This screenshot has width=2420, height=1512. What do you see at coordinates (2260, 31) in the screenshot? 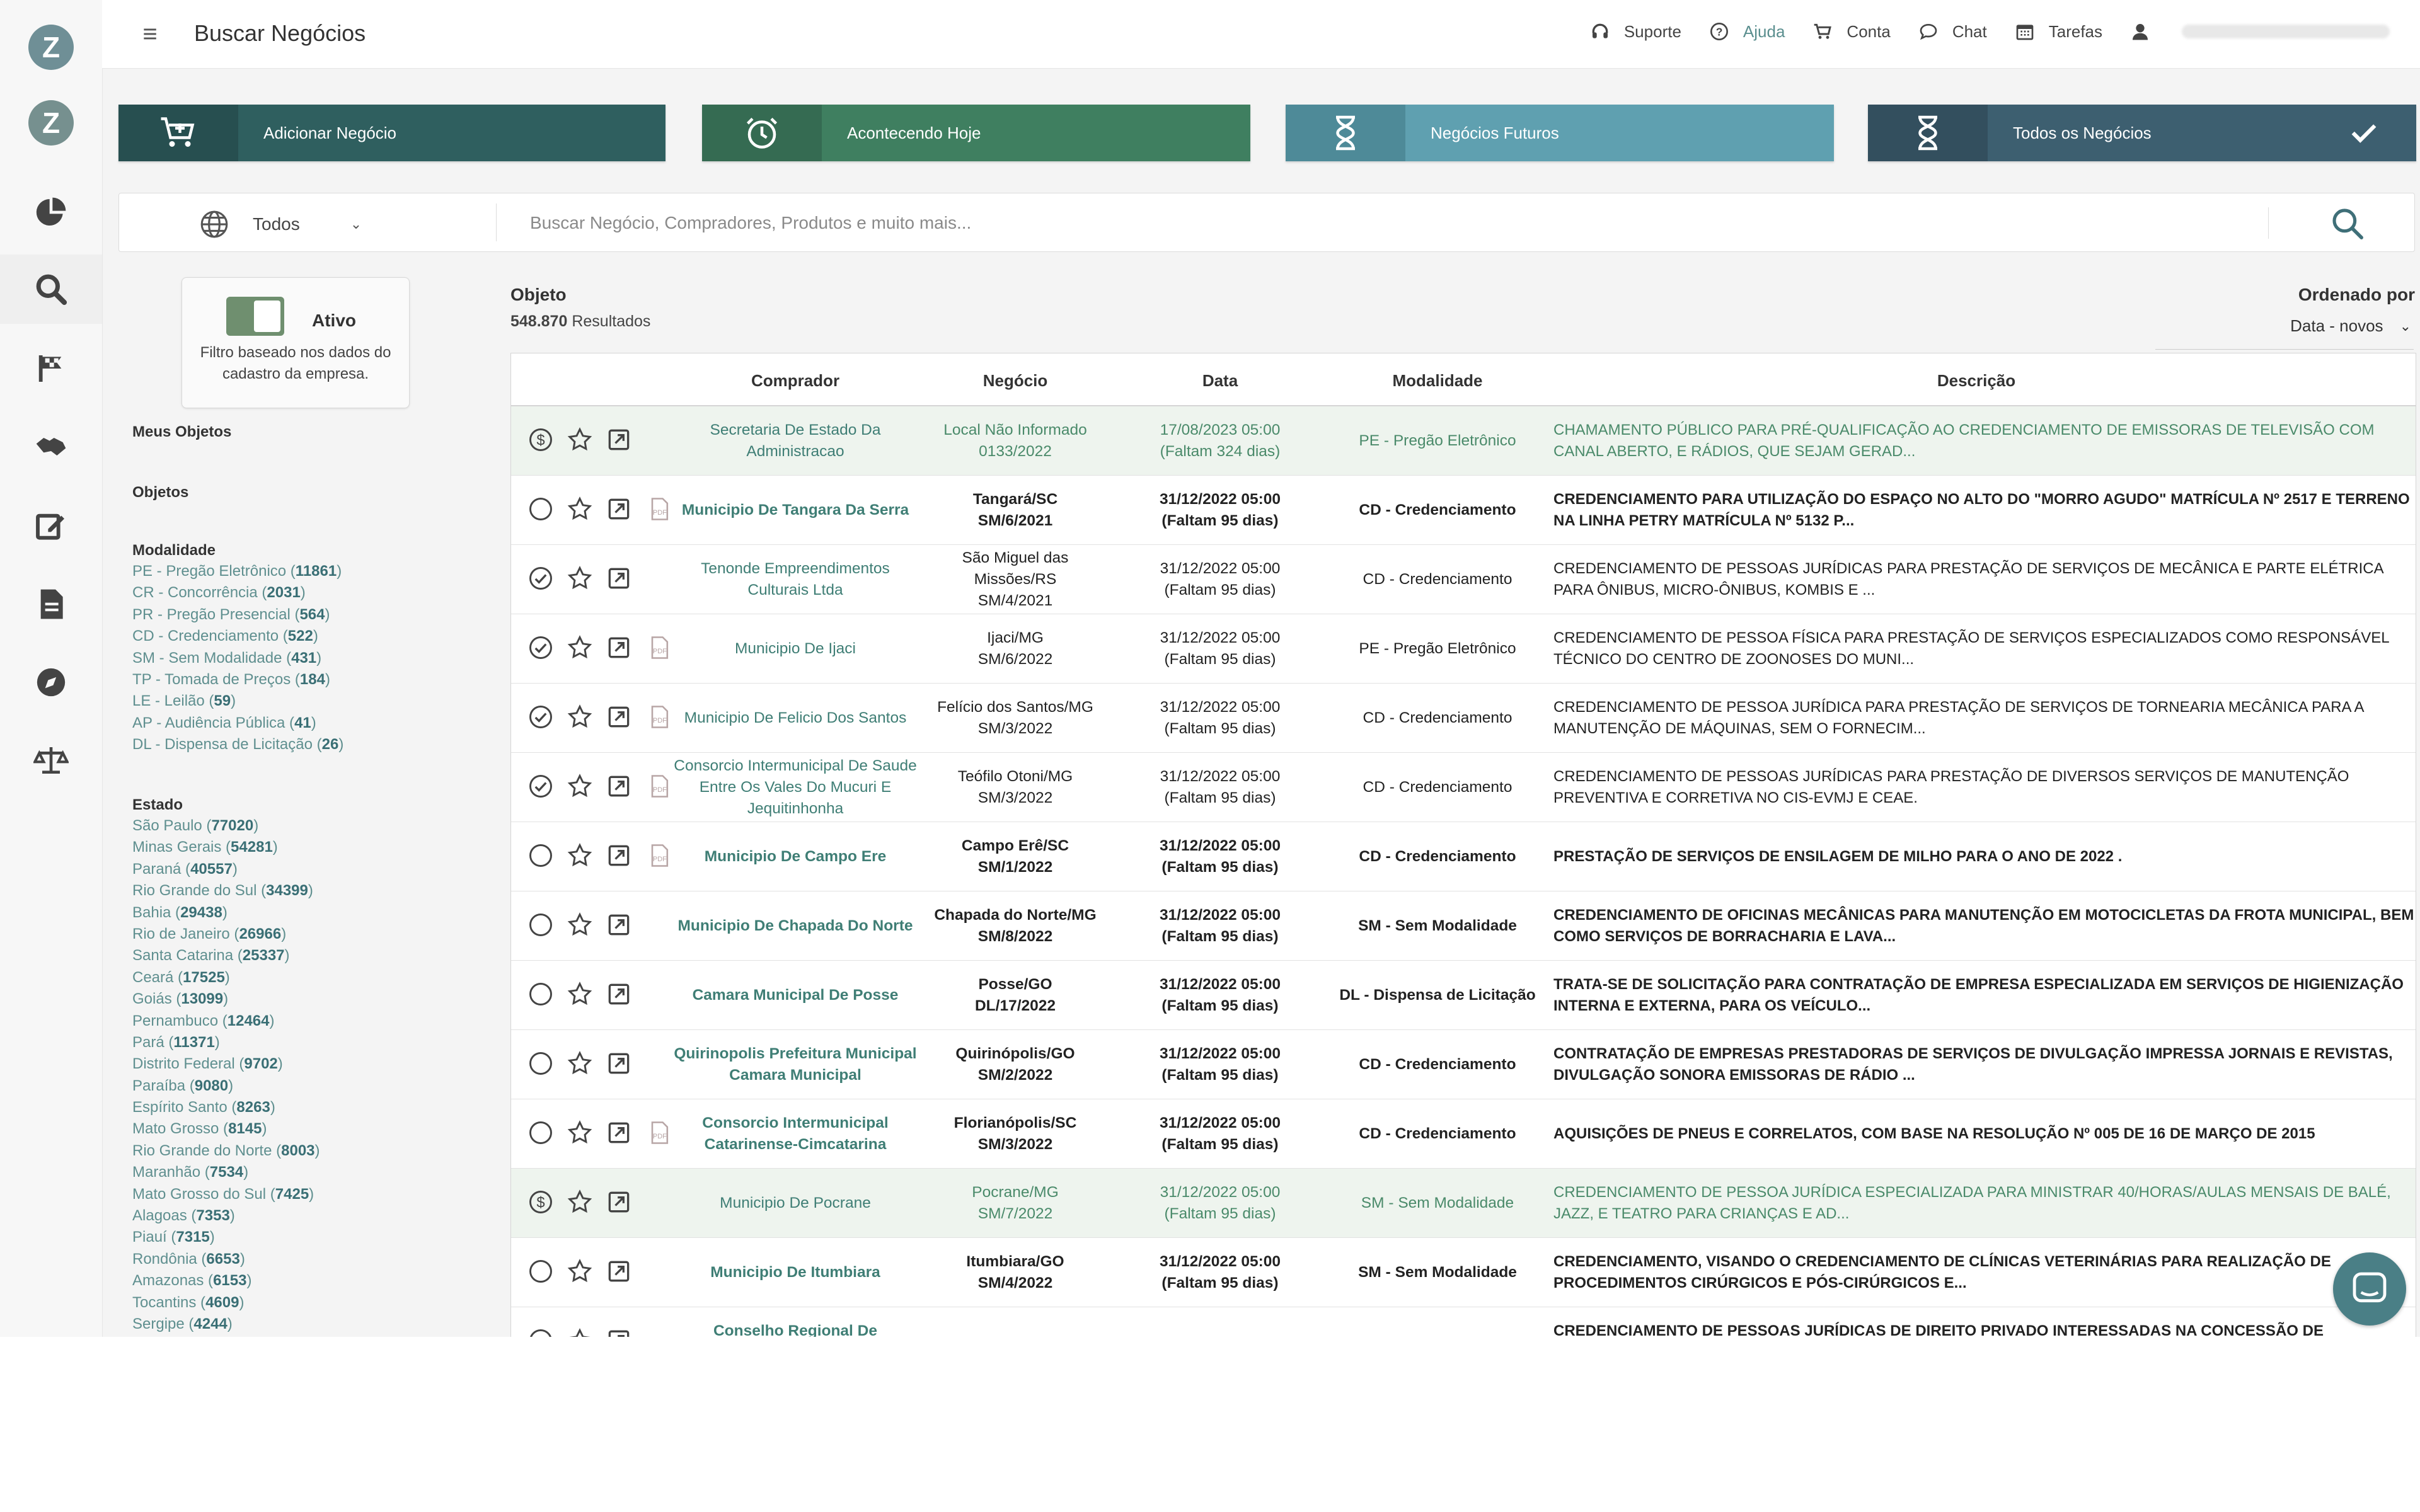
I see `user-menu` at bounding box center [2260, 31].